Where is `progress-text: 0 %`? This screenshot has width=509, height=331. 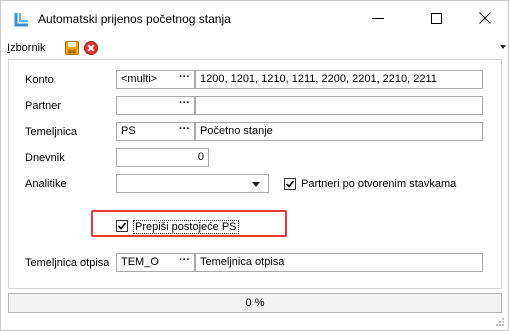 progress-text: 0 % is located at coordinates (255, 303).